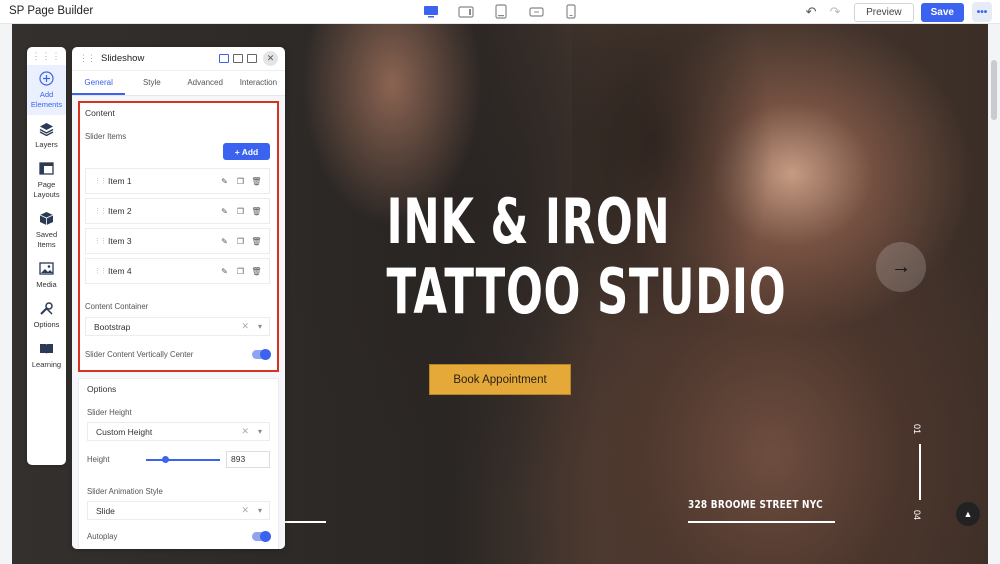  I want to click on next-slide-arrow-icon: →, so click(901, 267).